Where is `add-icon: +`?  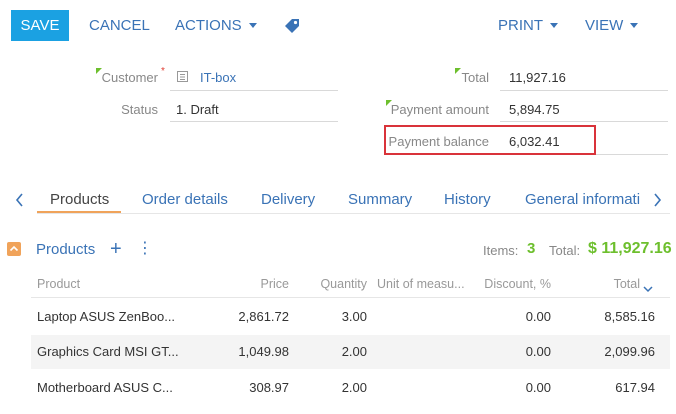
add-icon: + is located at coordinates (116, 249).